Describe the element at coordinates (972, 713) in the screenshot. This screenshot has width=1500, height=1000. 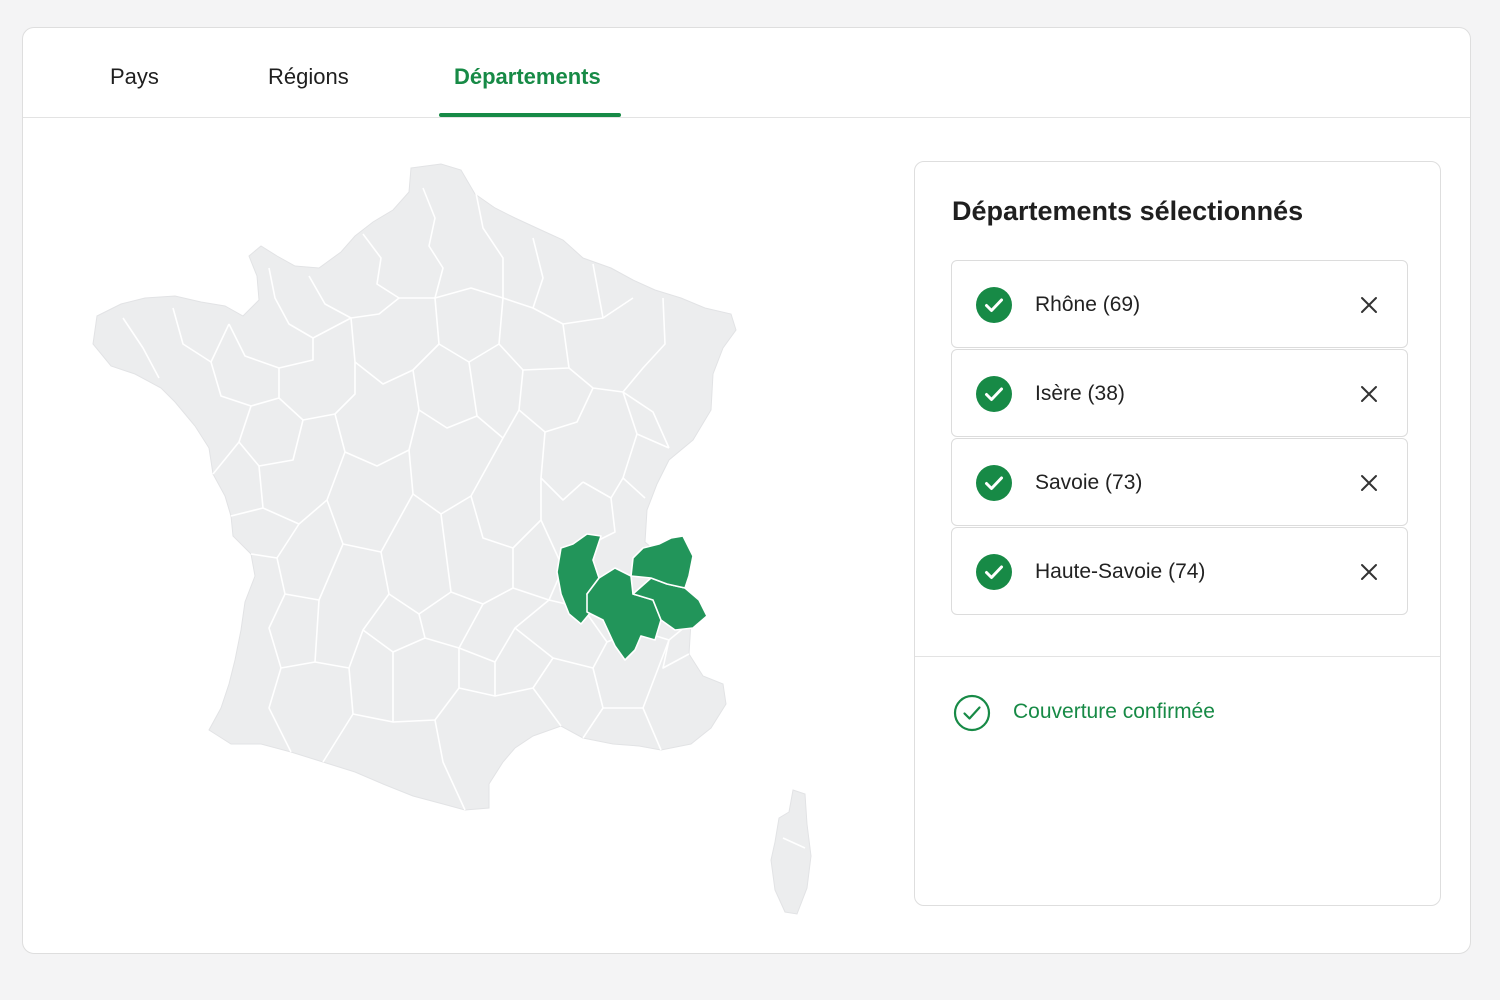
I see `check-circle-outline-icon` at that location.